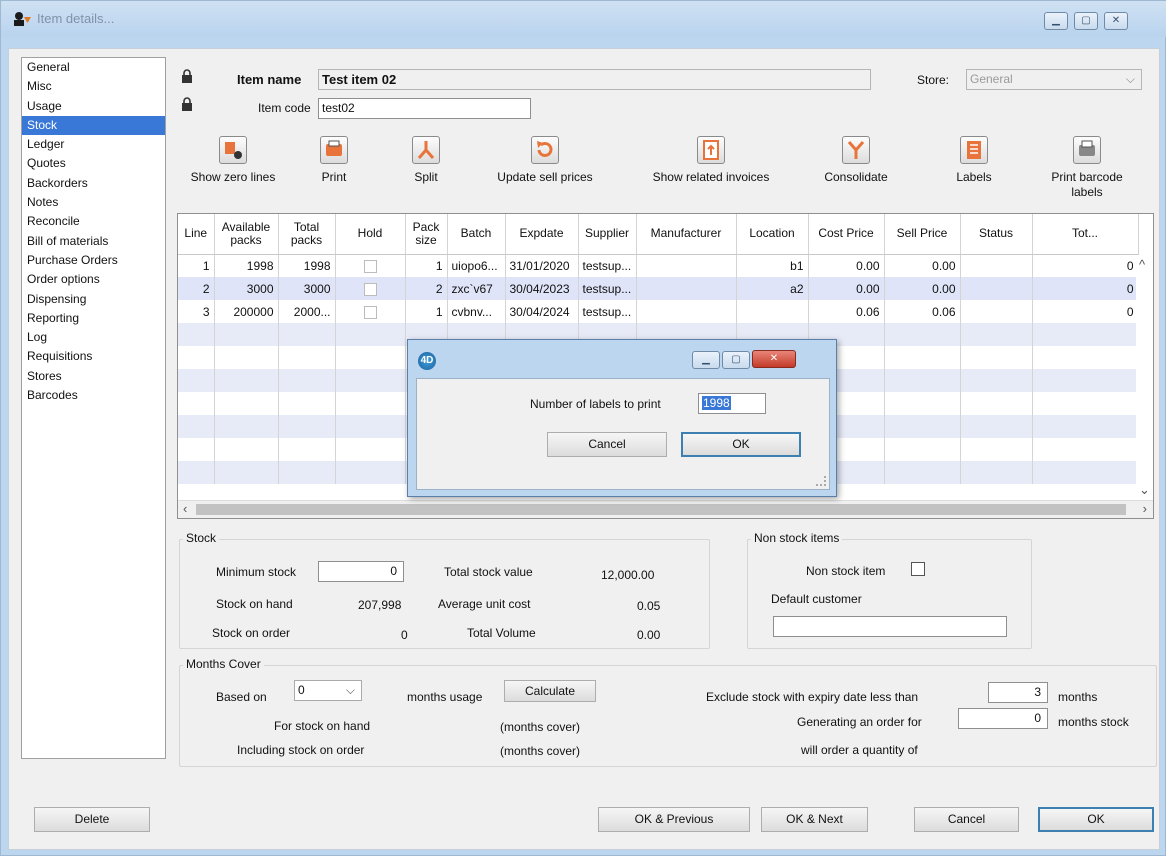 This screenshot has height=856, width=1166. Describe the element at coordinates (93, 183) in the screenshot. I see `nav-item-backorders: Backorders` at that location.